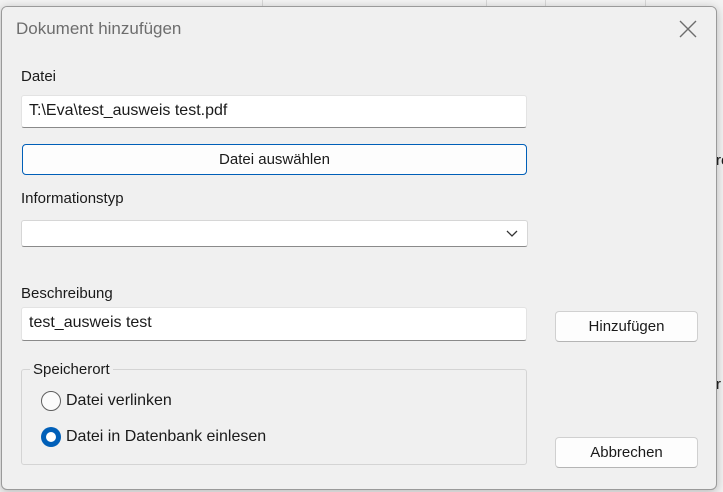 The height and width of the screenshot is (492, 723). What do you see at coordinates (512, 233) in the screenshot?
I see `chevron-down-icon` at bounding box center [512, 233].